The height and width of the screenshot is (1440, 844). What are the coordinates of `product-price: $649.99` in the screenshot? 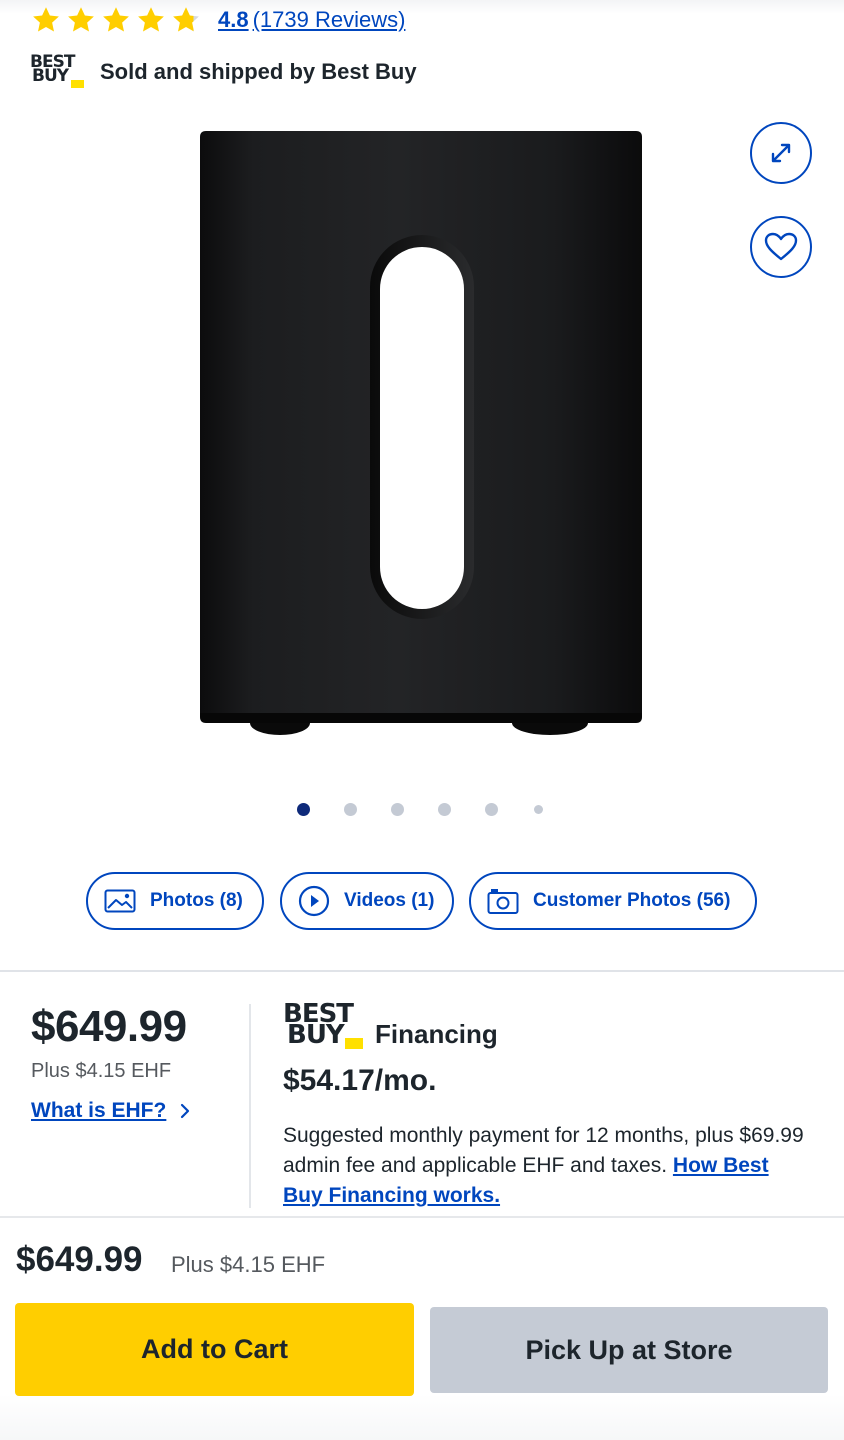 It's located at (109, 1026).